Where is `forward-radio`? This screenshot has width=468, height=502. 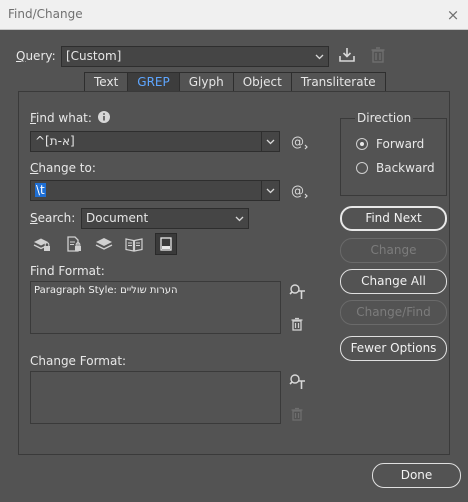
forward-radio is located at coordinates (362, 144).